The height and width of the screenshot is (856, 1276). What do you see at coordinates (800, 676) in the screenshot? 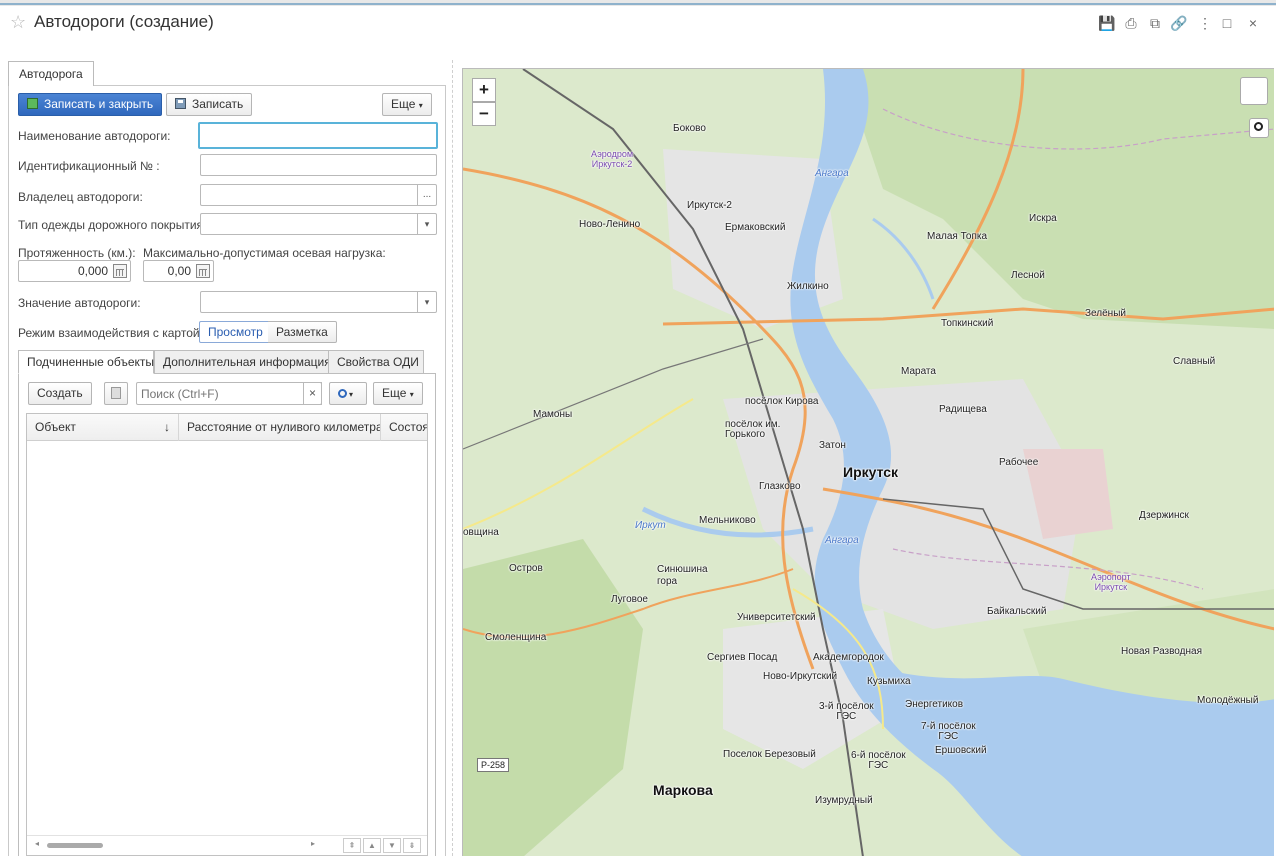
I see `place-label: Ново-Иркутский` at bounding box center [800, 676].